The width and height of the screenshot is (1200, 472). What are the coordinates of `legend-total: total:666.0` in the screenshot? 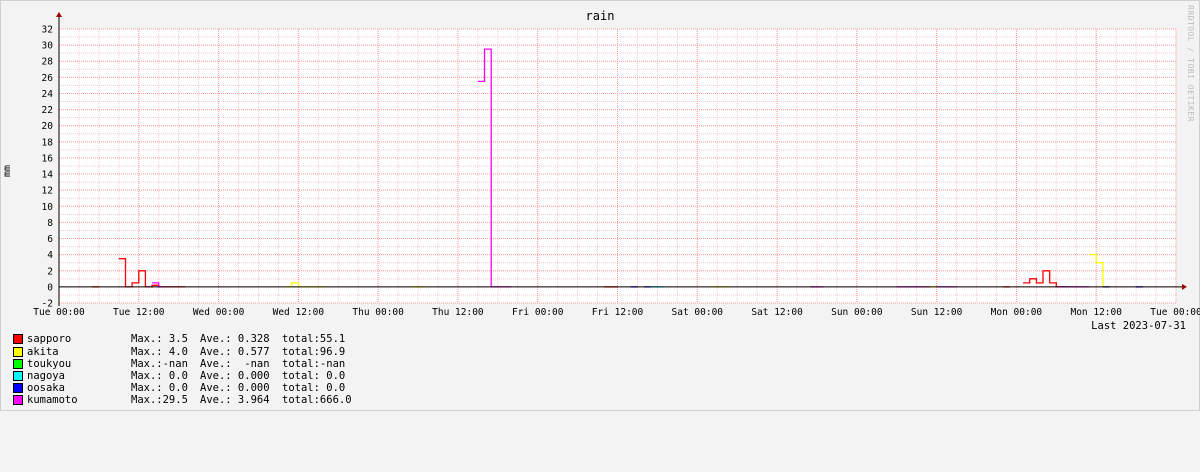 It's located at (317, 400).